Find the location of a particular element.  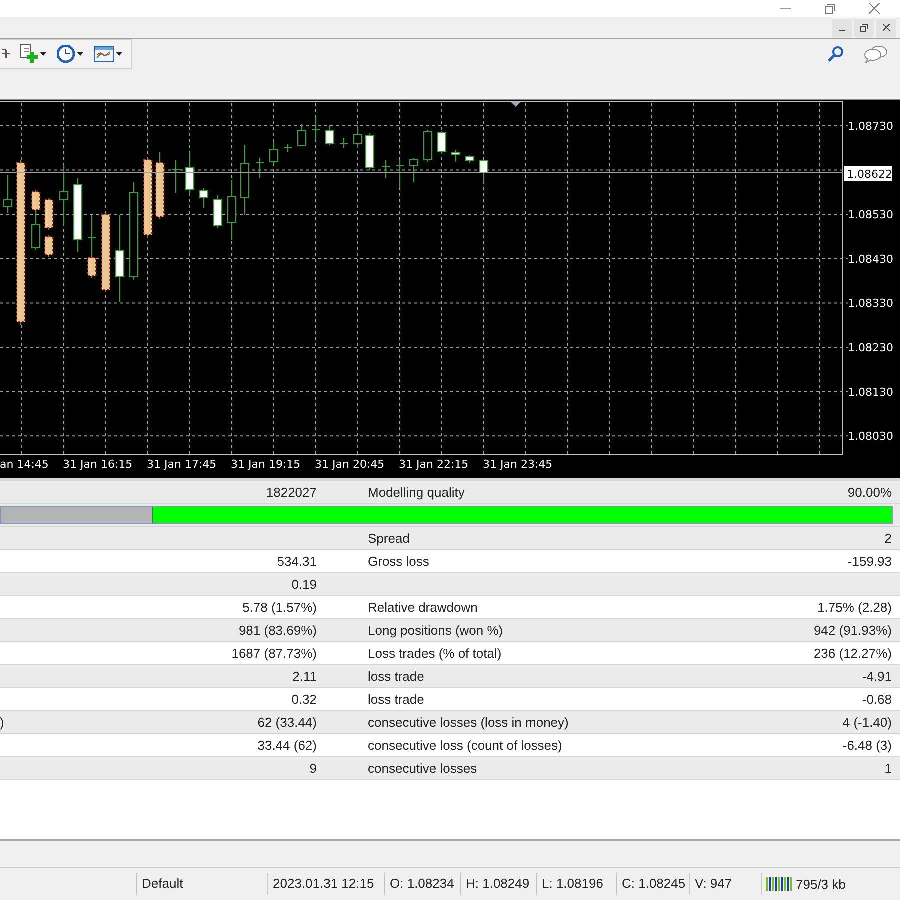

row-label: Long positions (won %) is located at coordinates (436, 630).